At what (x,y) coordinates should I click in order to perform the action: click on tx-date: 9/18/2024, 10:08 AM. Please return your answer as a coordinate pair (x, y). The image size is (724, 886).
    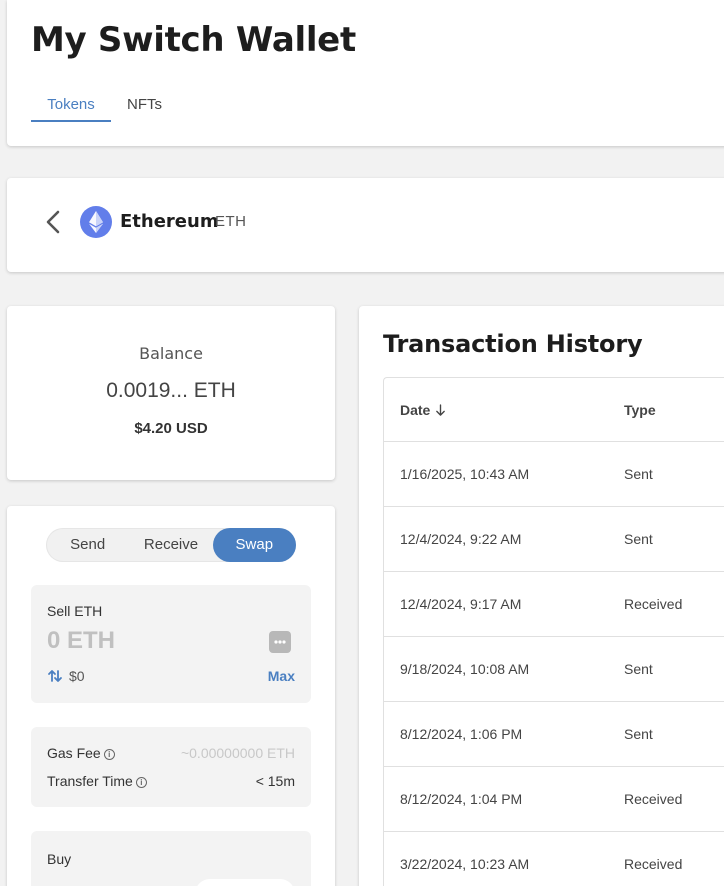
    Looking at the image, I should click on (465, 669).